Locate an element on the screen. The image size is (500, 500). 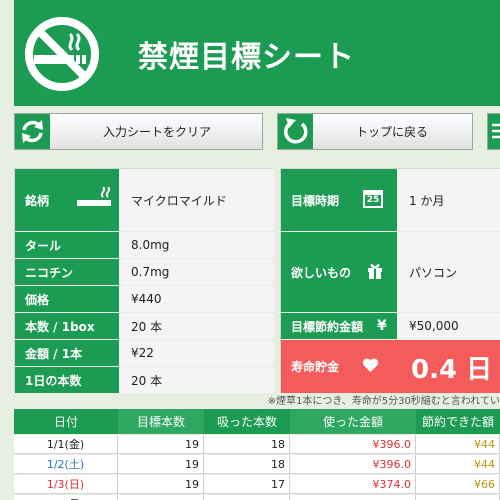
nicotine-label: ニコチン is located at coordinates (67, 272).